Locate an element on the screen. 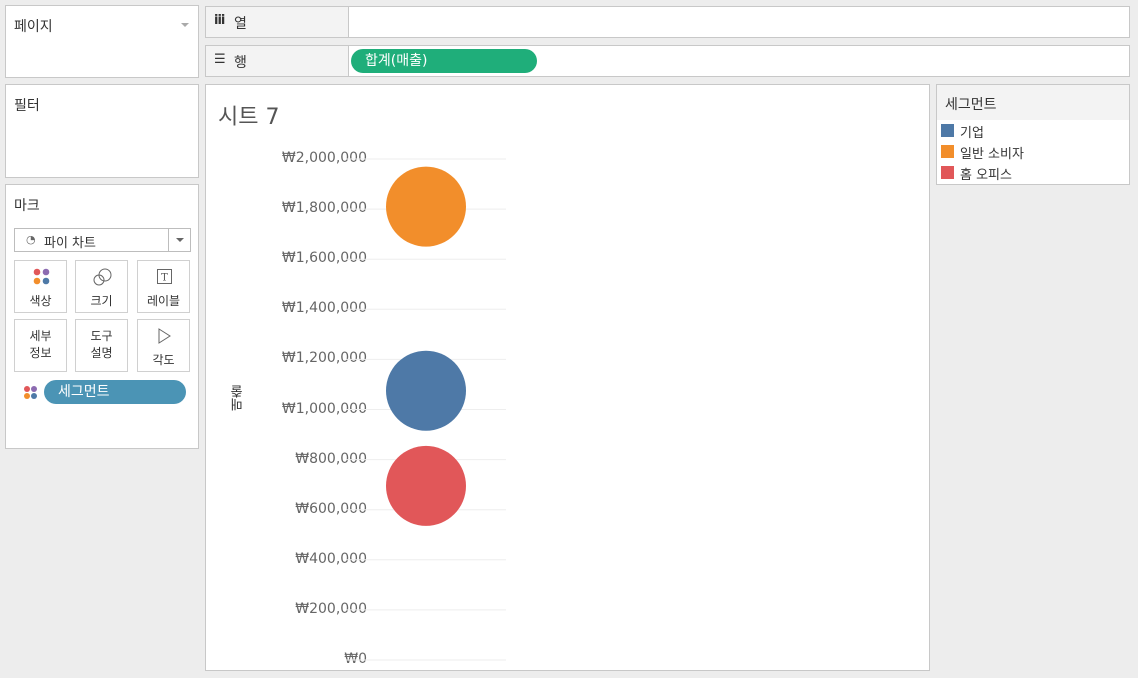  color-button-label: 색상 is located at coordinates (40, 301).